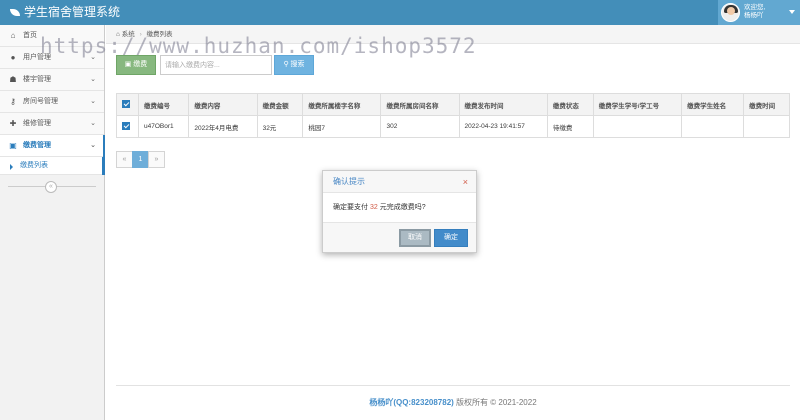 The height and width of the screenshot is (420, 800). What do you see at coordinates (754, 15) in the screenshot?
I see `username: 杨杨吖` at bounding box center [754, 15].